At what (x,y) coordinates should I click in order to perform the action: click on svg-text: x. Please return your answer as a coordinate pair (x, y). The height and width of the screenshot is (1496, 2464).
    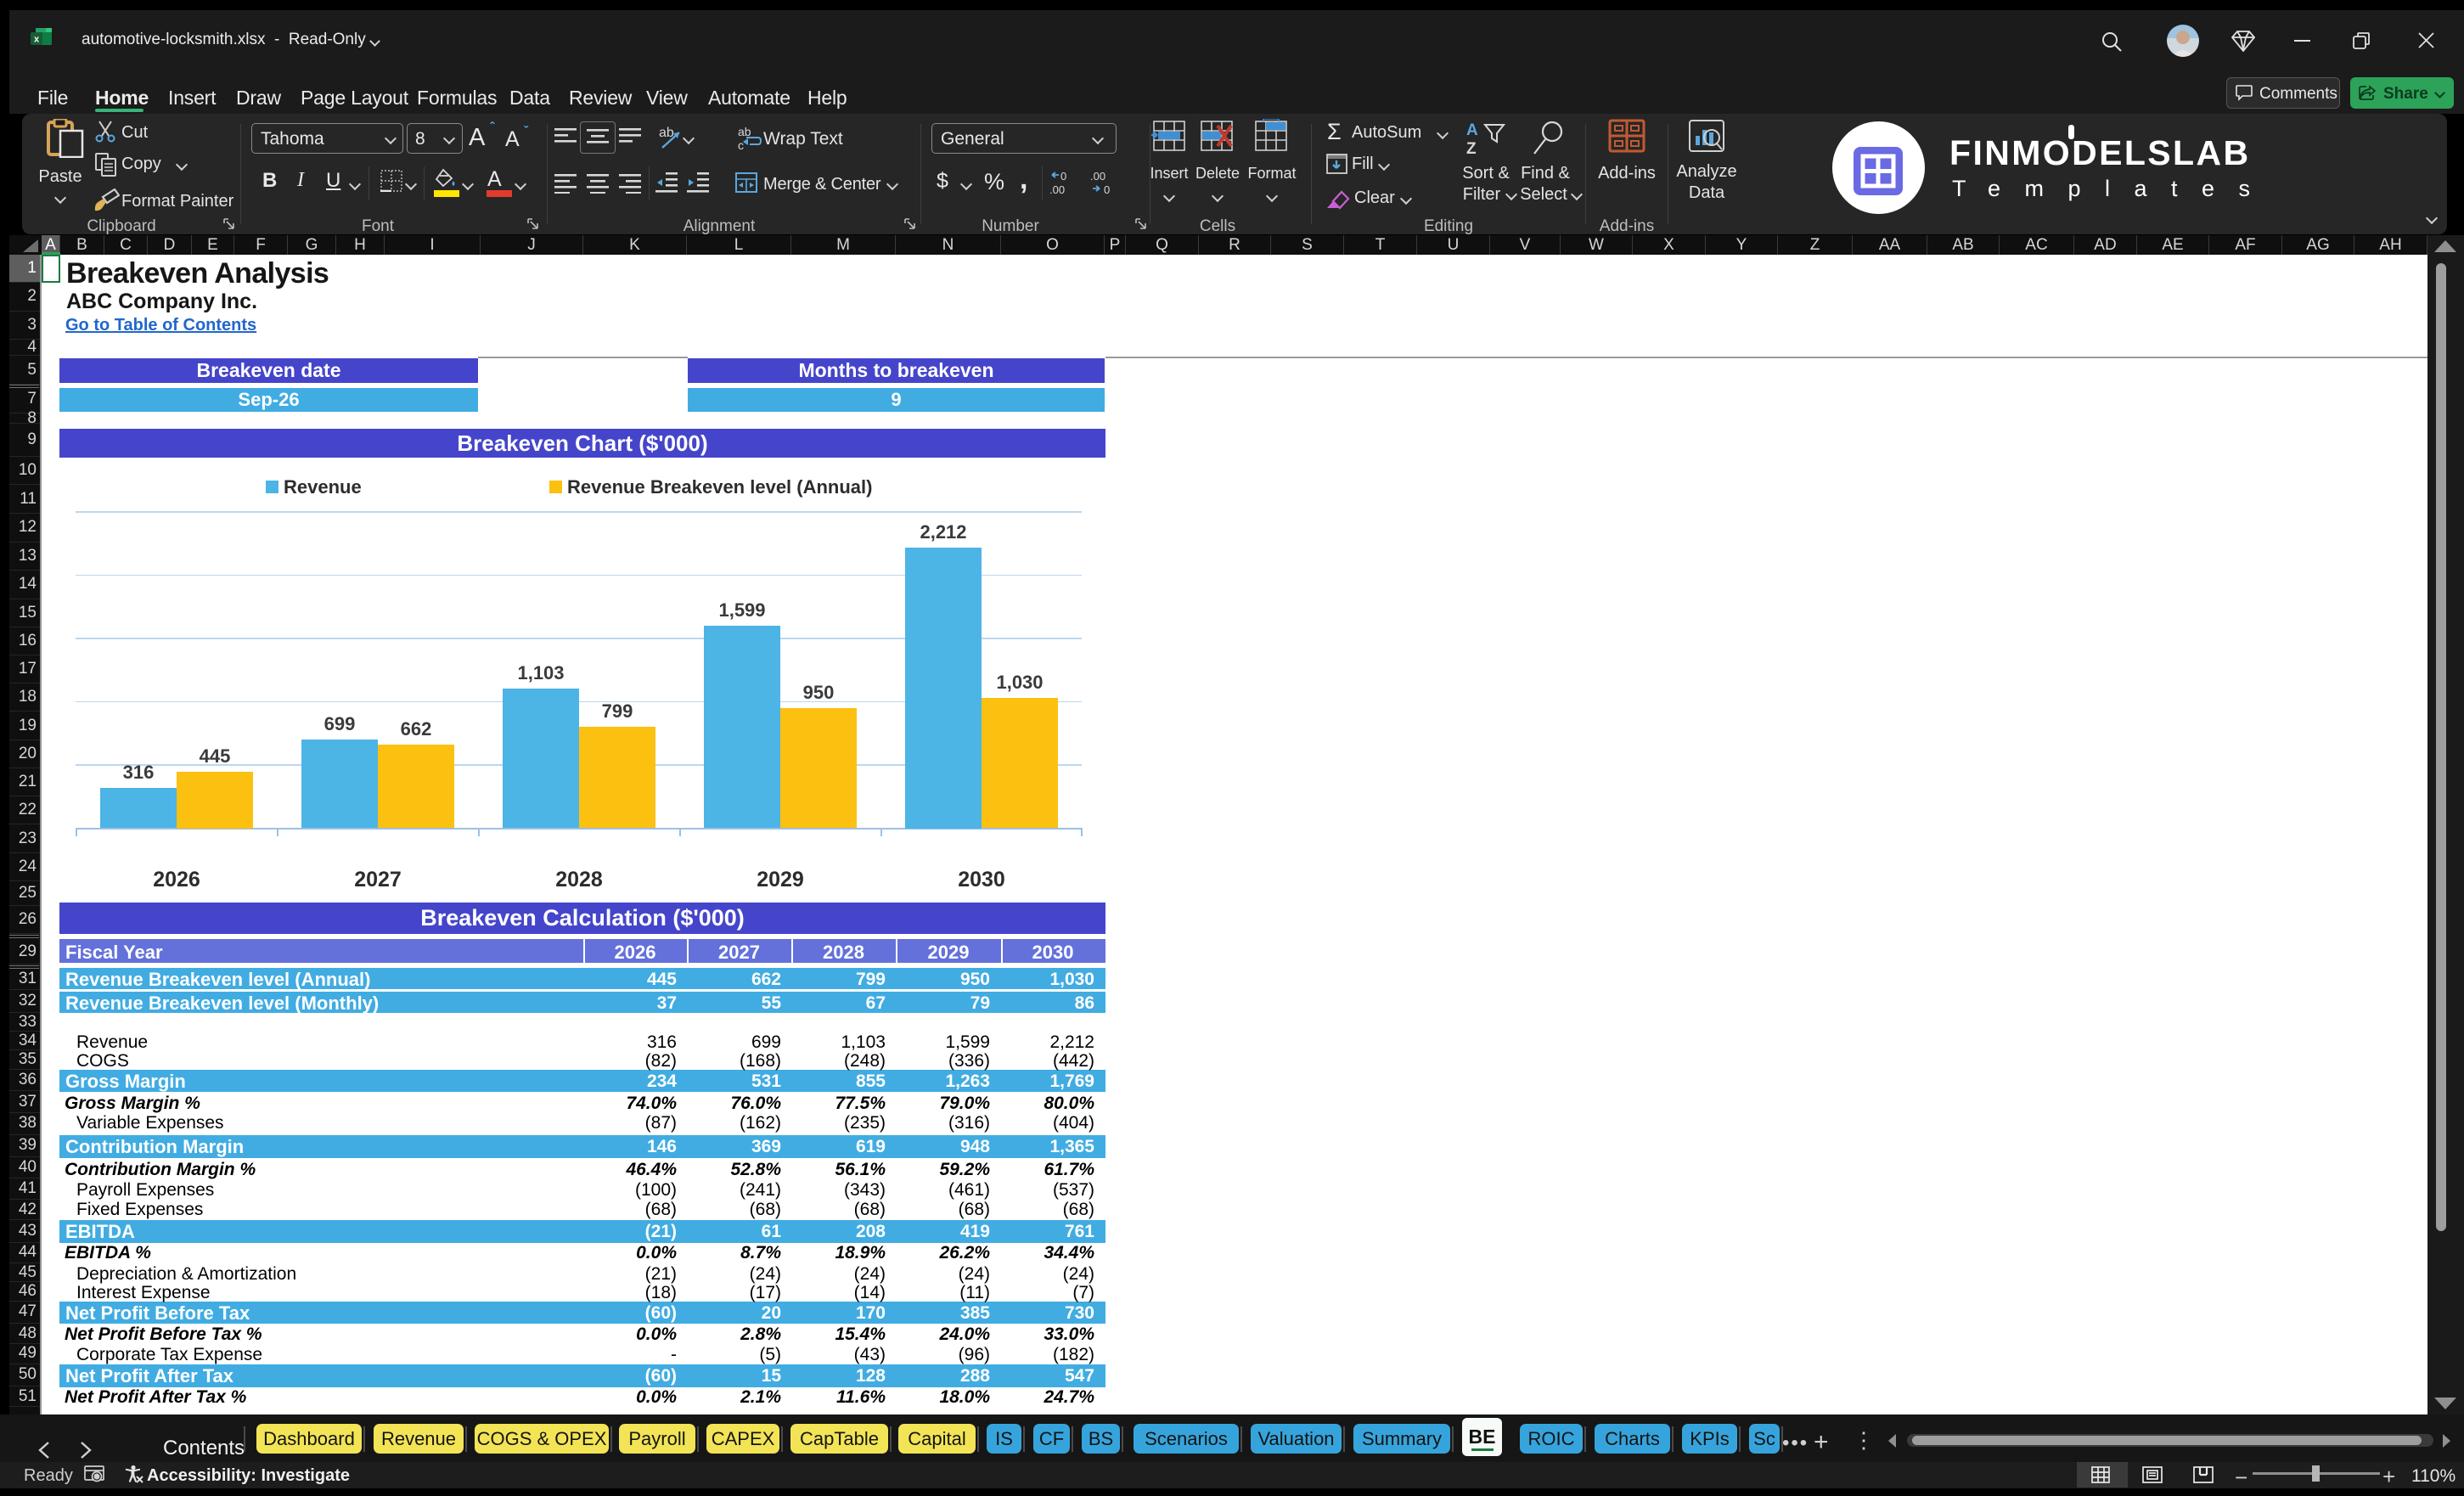
    Looking at the image, I should click on (37, 40).